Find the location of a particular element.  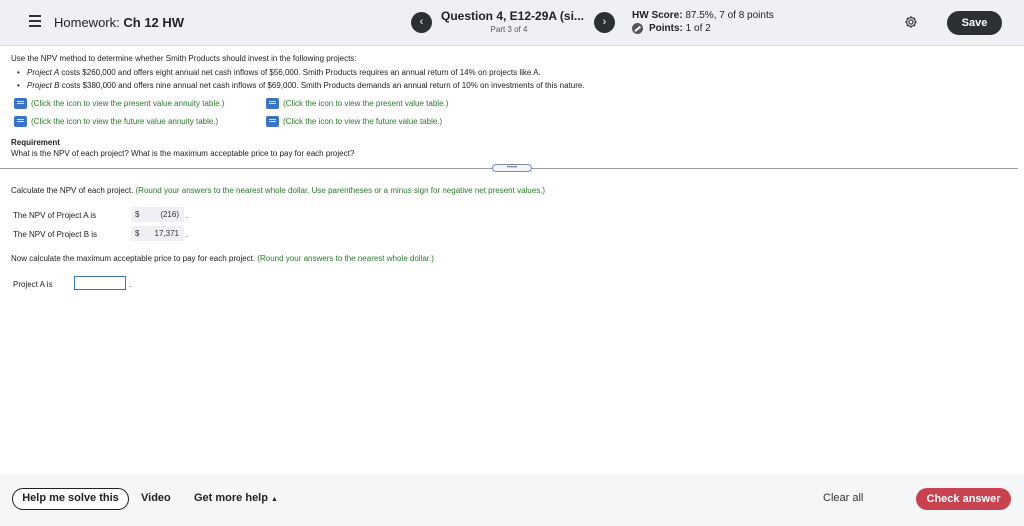

previous-question-button: ‹ is located at coordinates (421, 22).